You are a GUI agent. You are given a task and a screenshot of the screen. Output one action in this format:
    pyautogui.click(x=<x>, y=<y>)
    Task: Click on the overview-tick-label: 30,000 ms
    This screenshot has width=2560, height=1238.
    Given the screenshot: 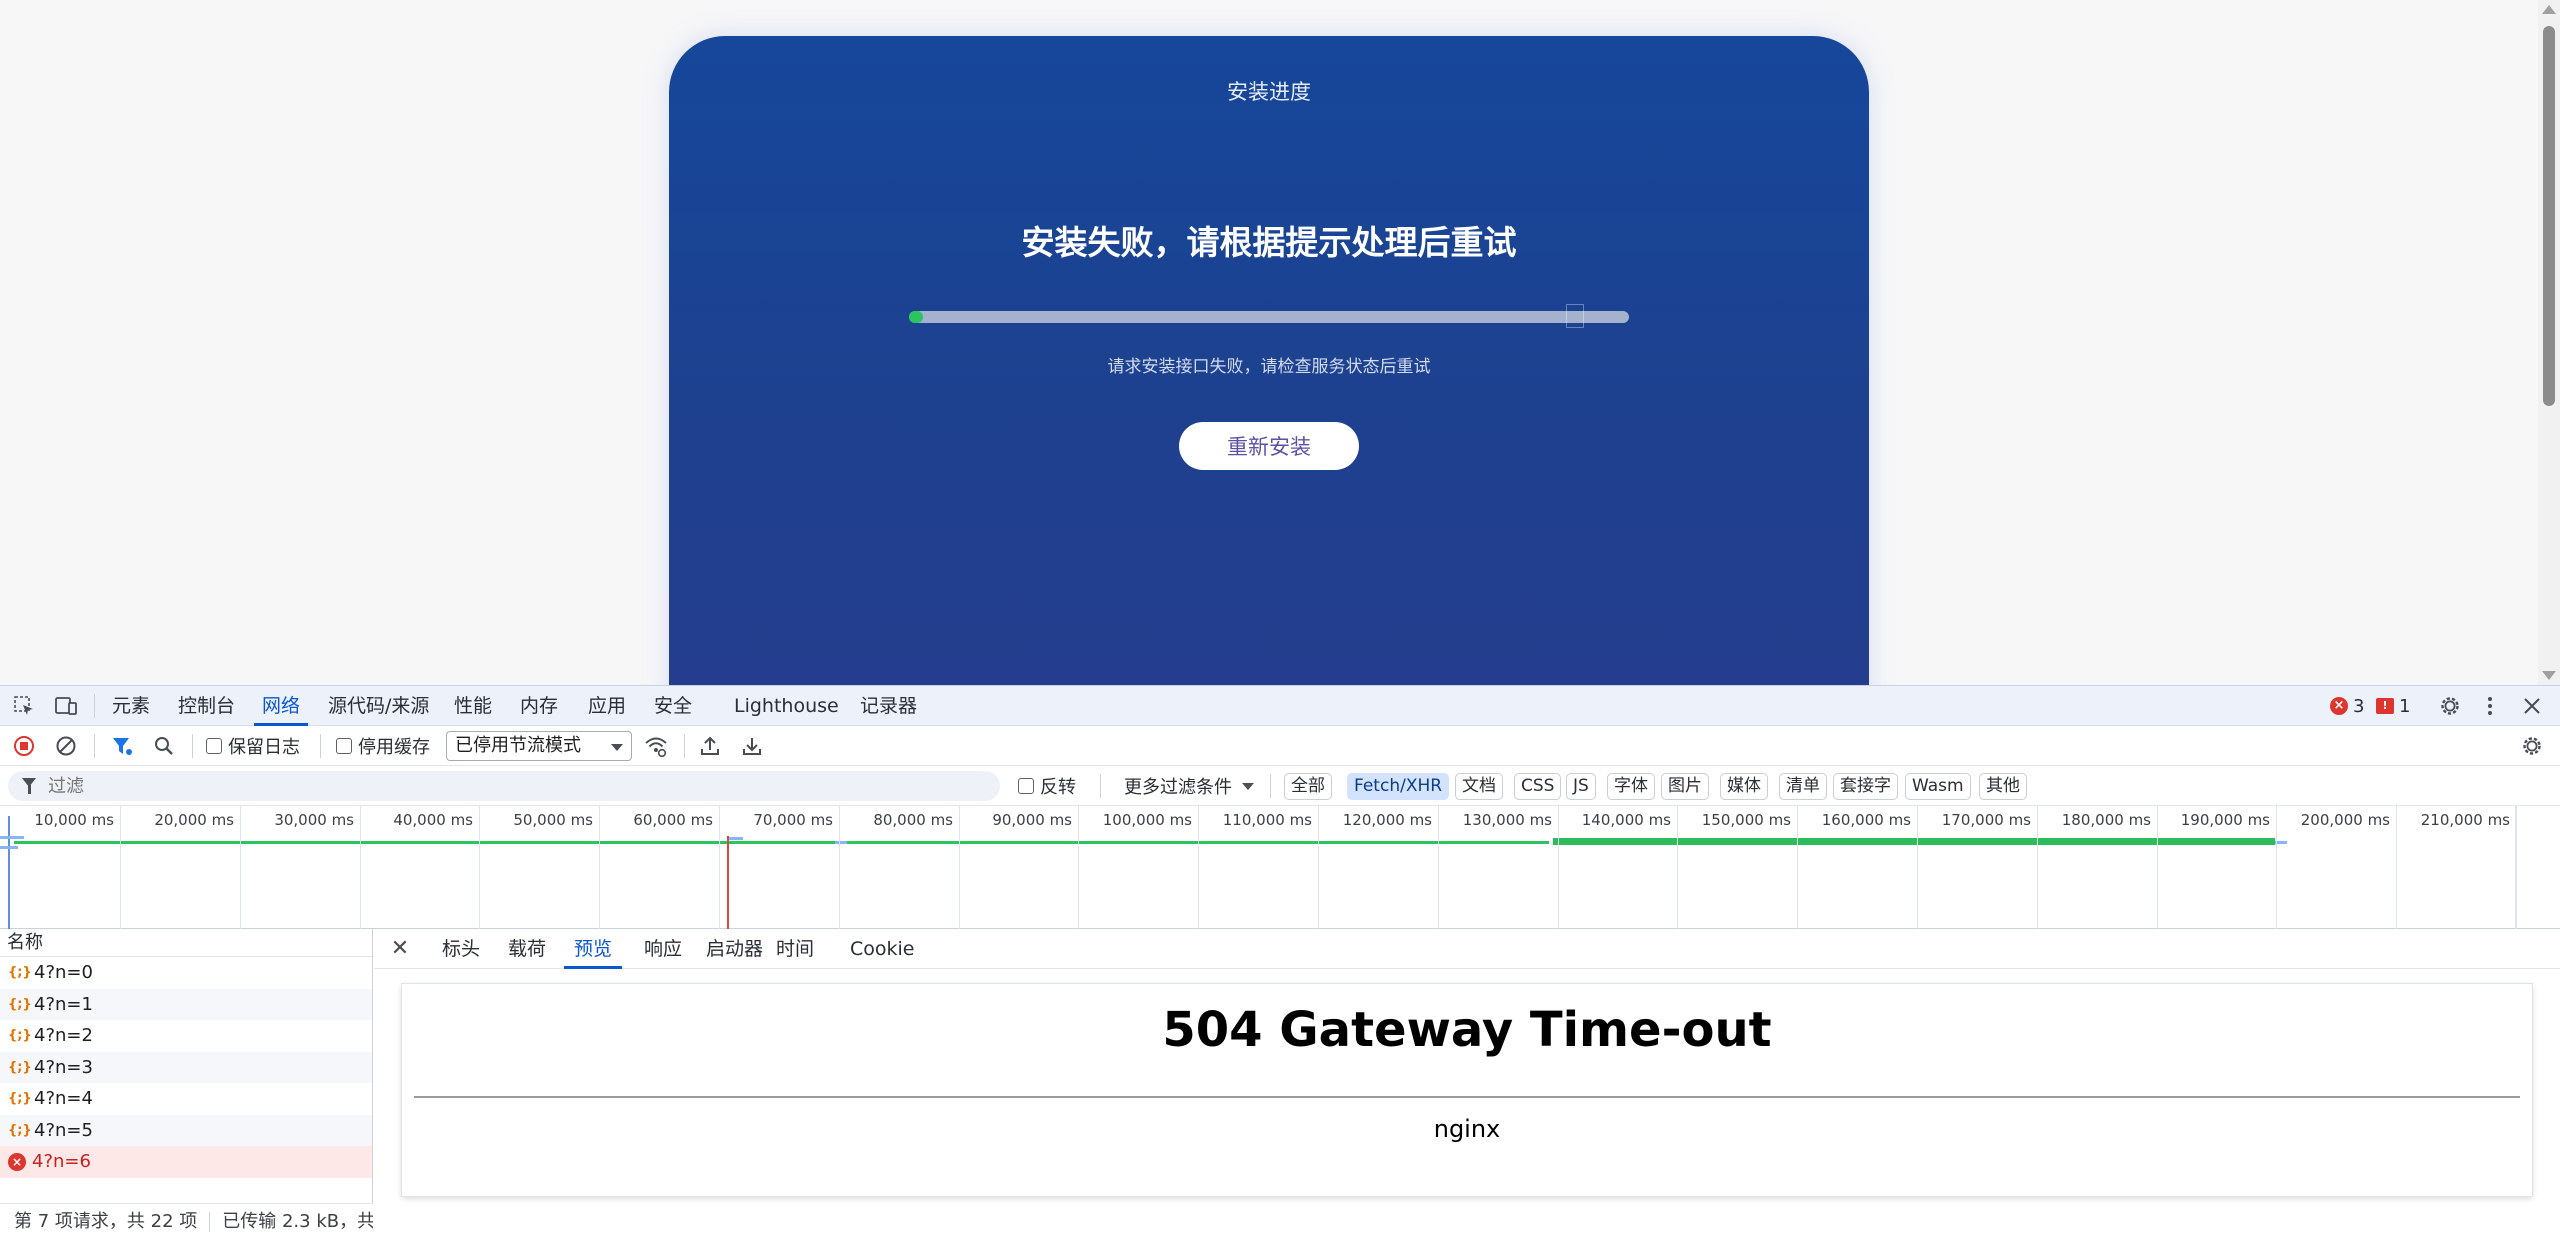 What is the action you would take?
    pyautogui.click(x=314, y=820)
    